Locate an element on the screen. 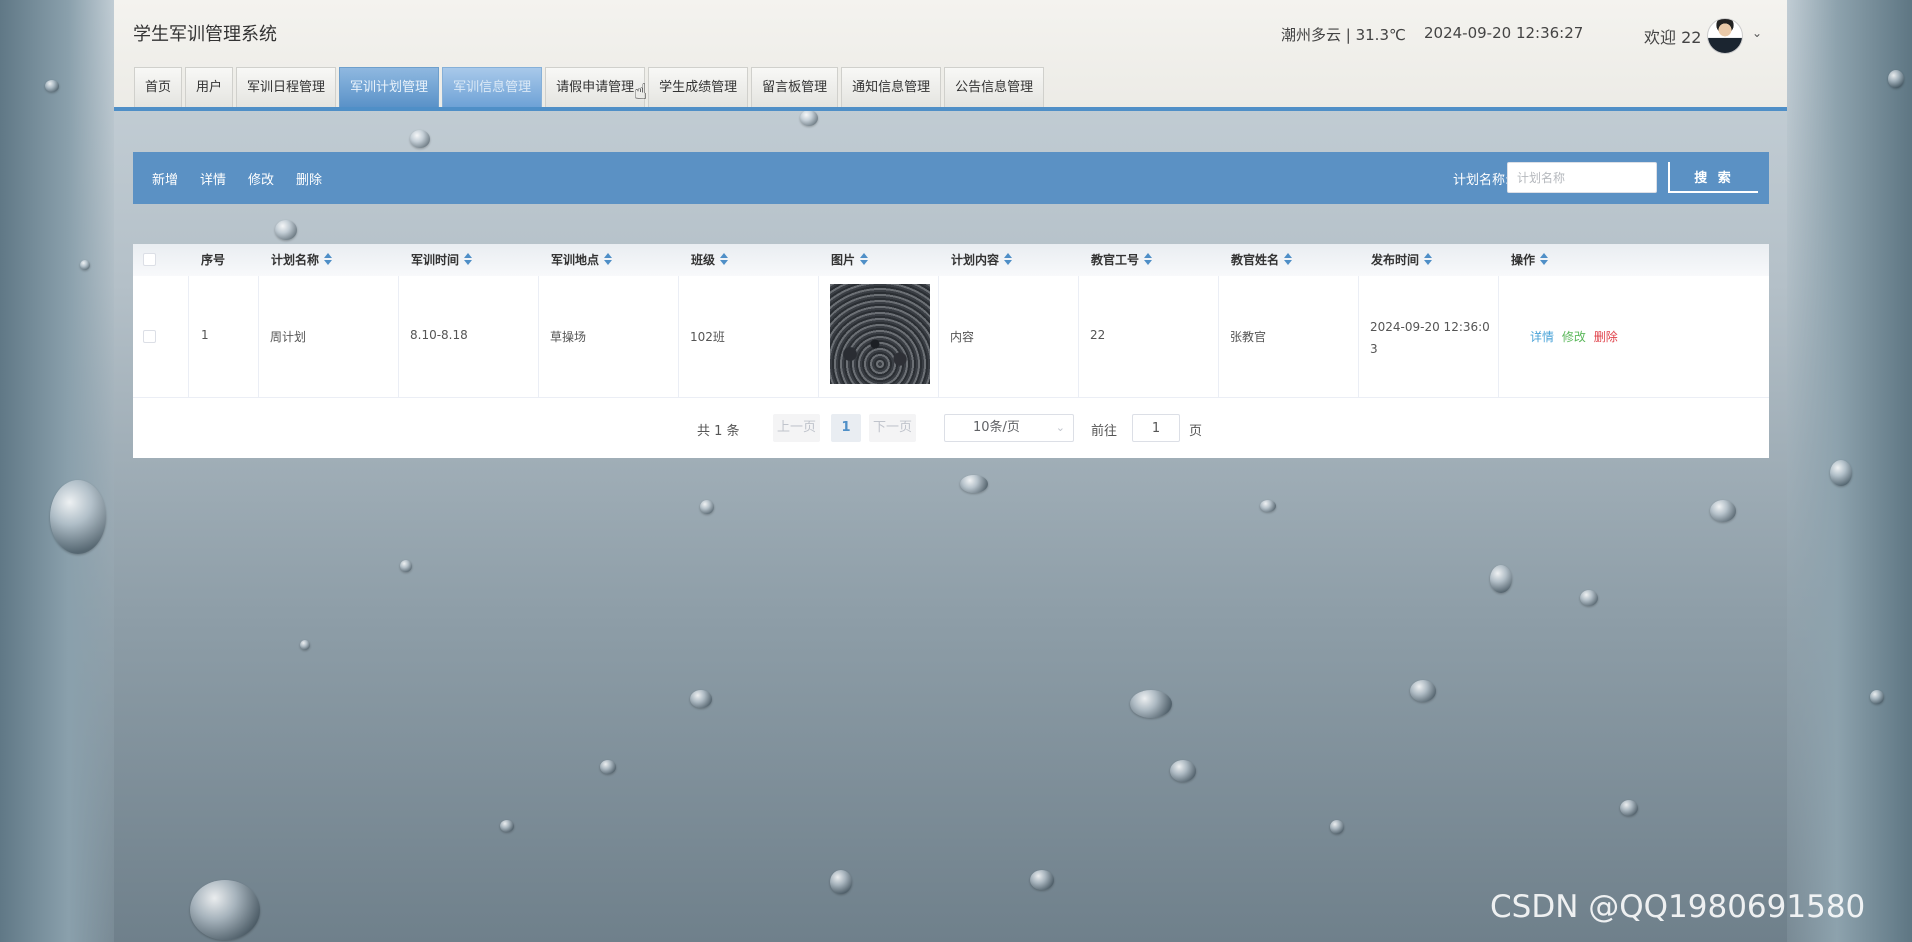 The width and height of the screenshot is (1912, 942). nav-item-message-board: 留言板管理 is located at coordinates (795, 87).